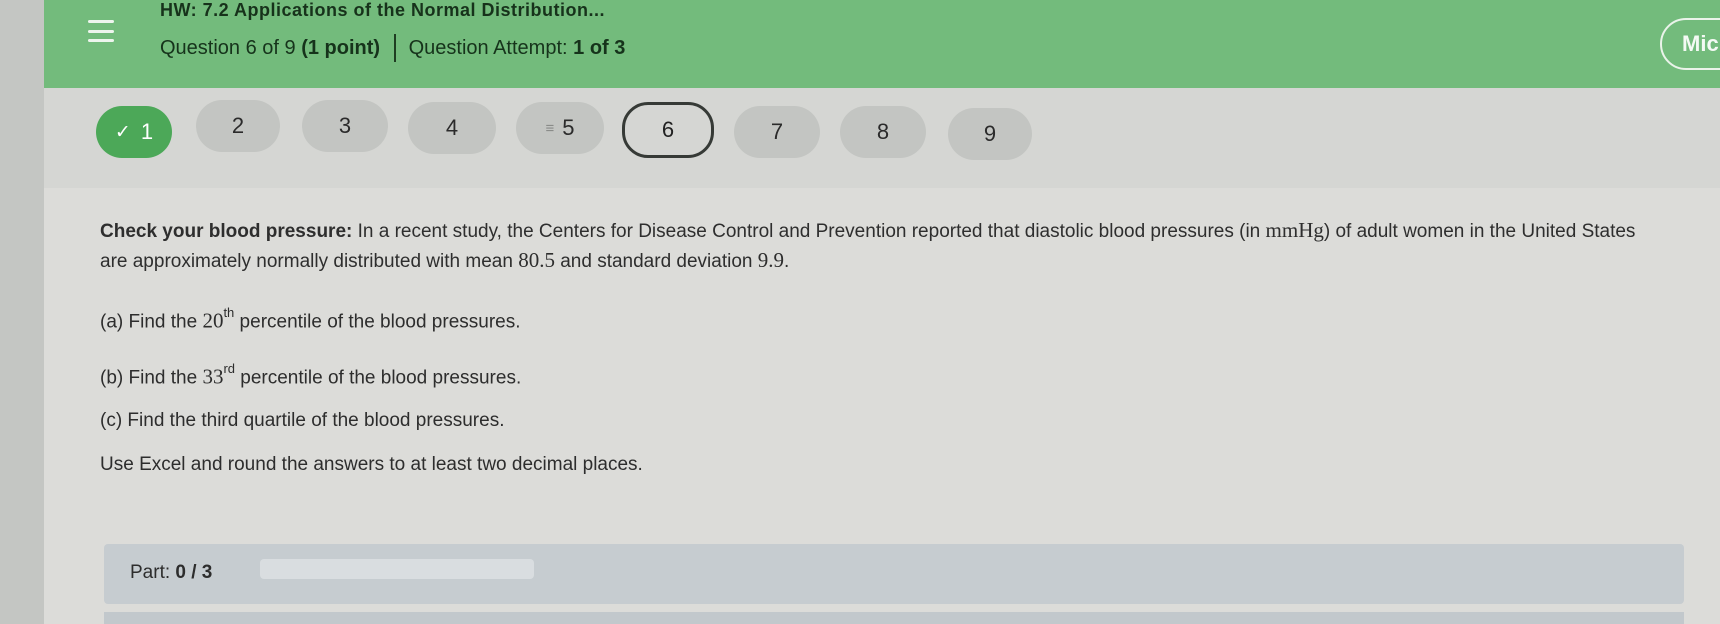 The width and height of the screenshot is (1720, 624). Describe the element at coordinates (488, 47) in the screenshot. I see `attempt-label: Question Attempt:` at that location.